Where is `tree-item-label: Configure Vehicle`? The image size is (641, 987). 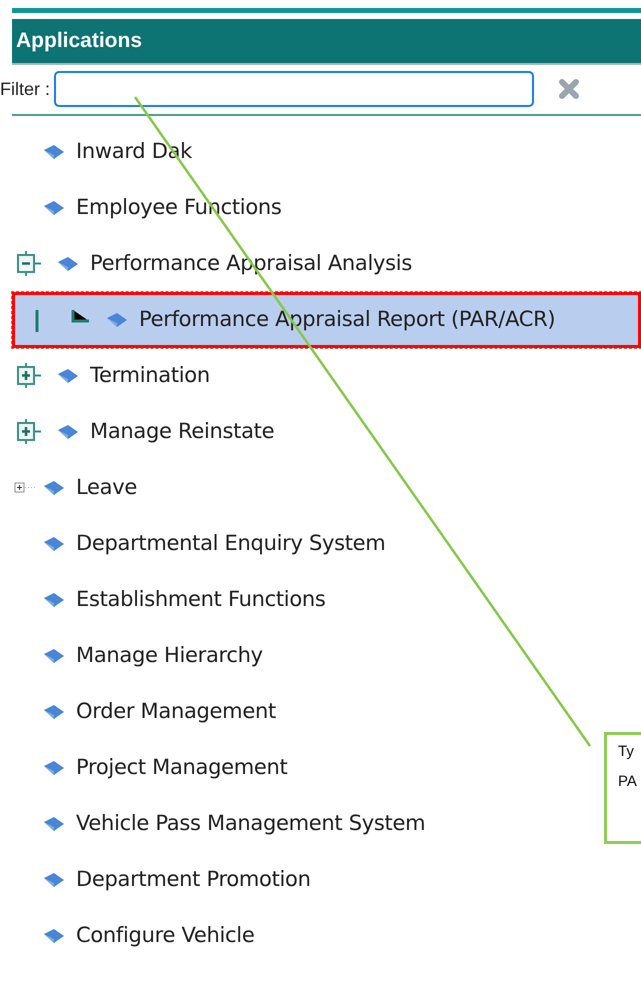
tree-item-label: Configure Vehicle is located at coordinates (165, 936).